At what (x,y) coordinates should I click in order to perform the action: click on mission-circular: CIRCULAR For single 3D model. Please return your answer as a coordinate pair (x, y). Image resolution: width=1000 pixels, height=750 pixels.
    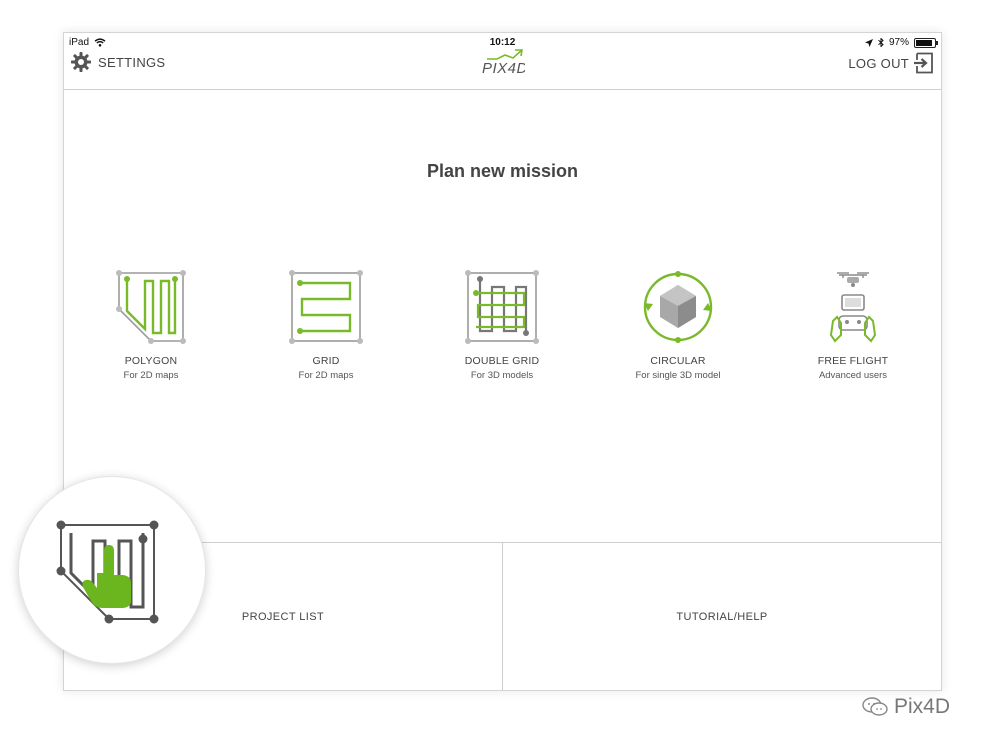
    Looking at the image, I should click on (678, 325).